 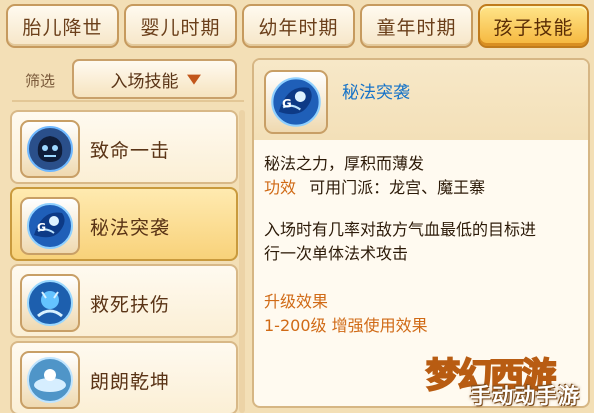 I want to click on skill-name: 救死扶伤, so click(x=130, y=305).